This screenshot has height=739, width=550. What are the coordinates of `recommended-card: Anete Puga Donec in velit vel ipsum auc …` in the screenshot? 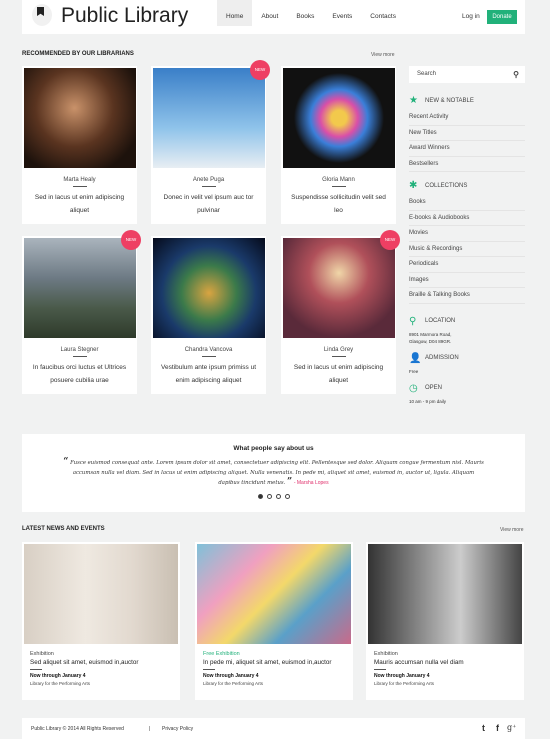 It's located at (208, 145).